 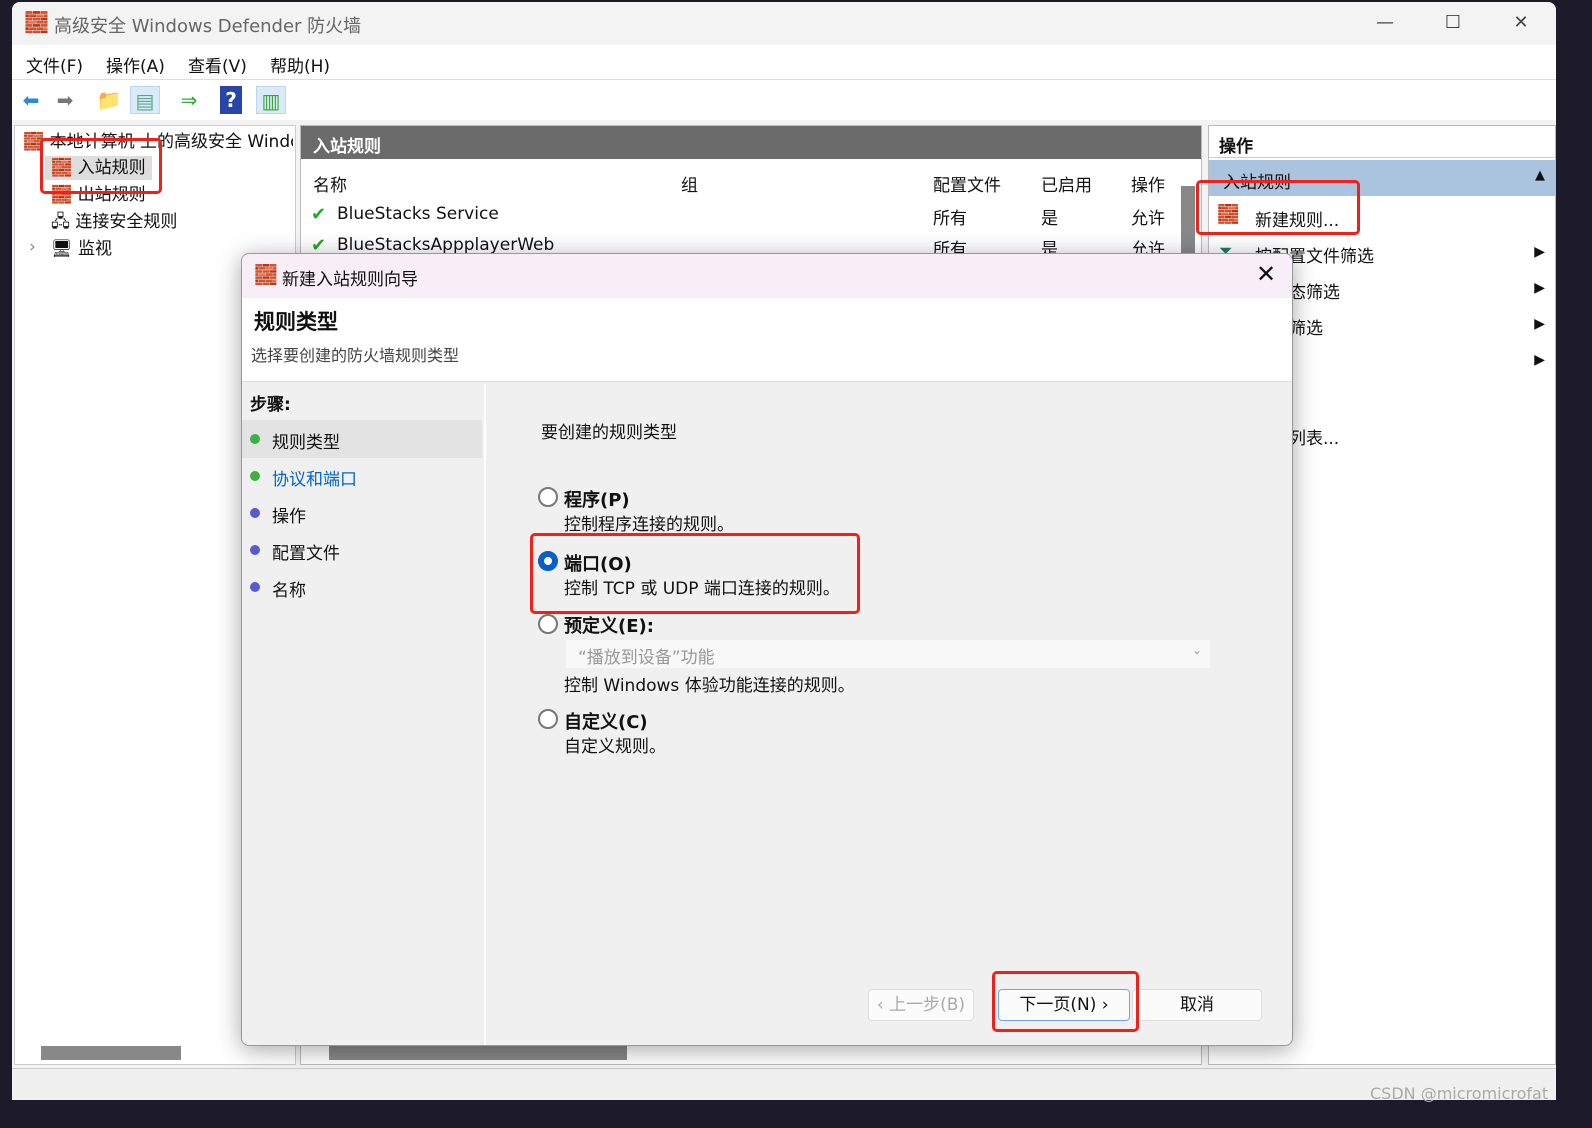 I want to click on predefined-dropdown: “播放到设备”功能 ⌄, so click(x=888, y=654).